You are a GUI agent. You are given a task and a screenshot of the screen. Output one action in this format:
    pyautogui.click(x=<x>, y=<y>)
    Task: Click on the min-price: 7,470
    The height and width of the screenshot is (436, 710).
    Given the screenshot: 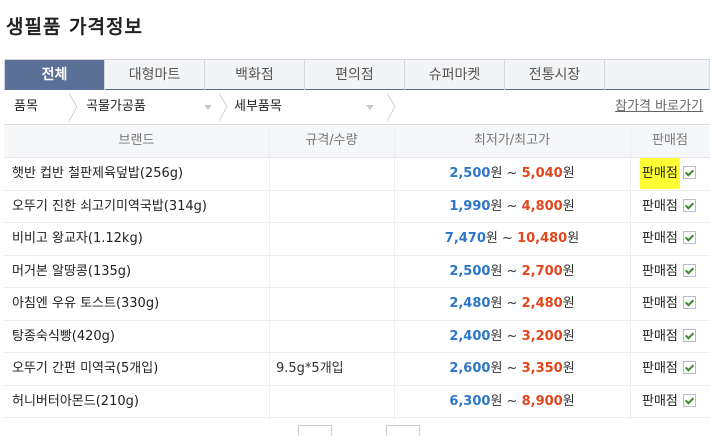 What is the action you would take?
    pyautogui.click(x=465, y=238)
    